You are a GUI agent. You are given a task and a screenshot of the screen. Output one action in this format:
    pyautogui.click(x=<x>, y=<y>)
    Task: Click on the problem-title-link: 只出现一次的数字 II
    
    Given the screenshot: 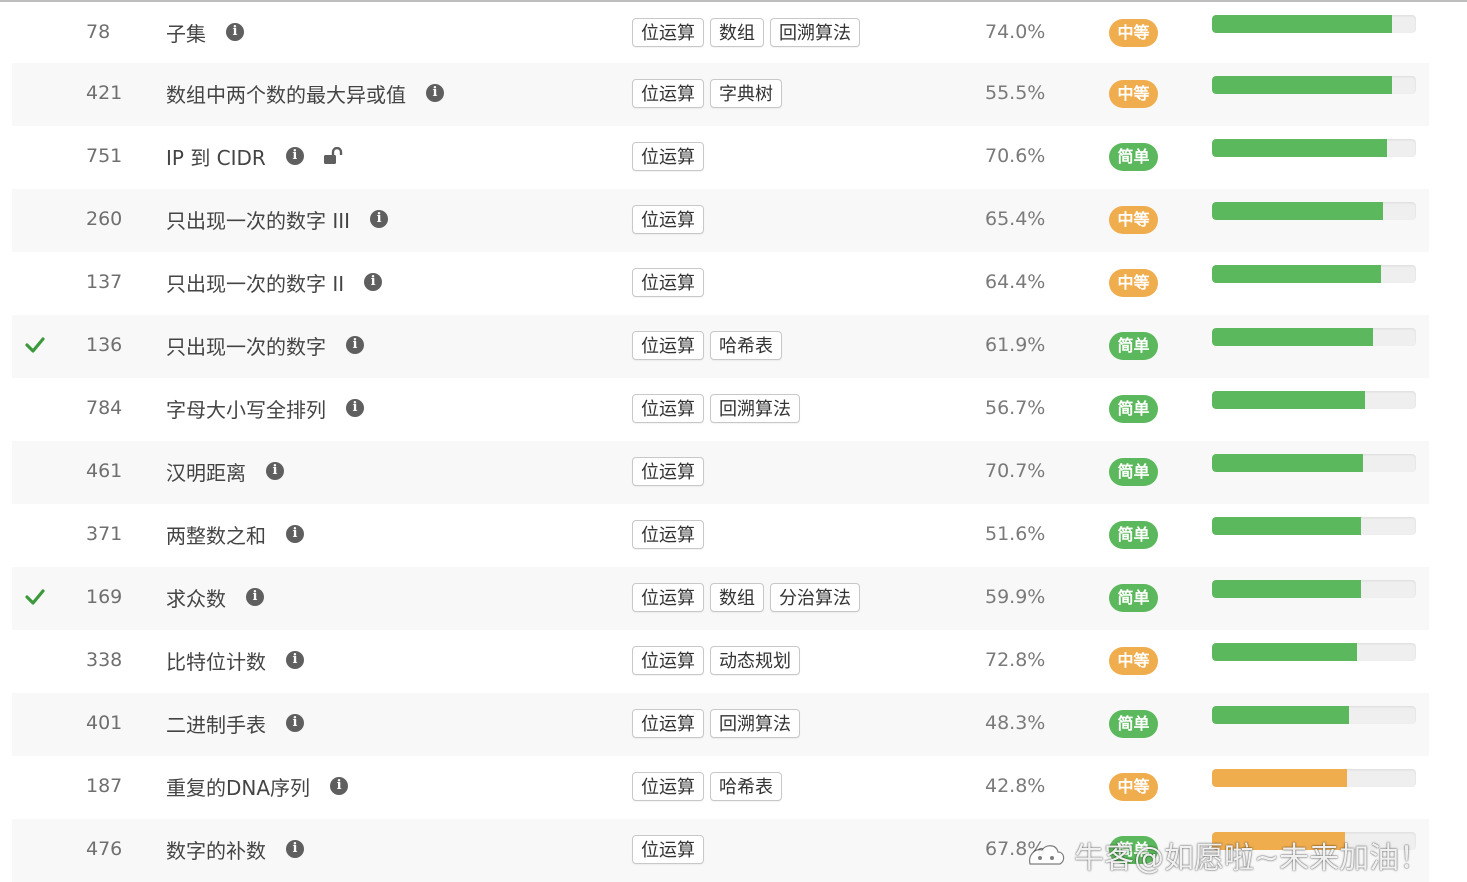 What is the action you would take?
    pyautogui.click(x=255, y=282)
    